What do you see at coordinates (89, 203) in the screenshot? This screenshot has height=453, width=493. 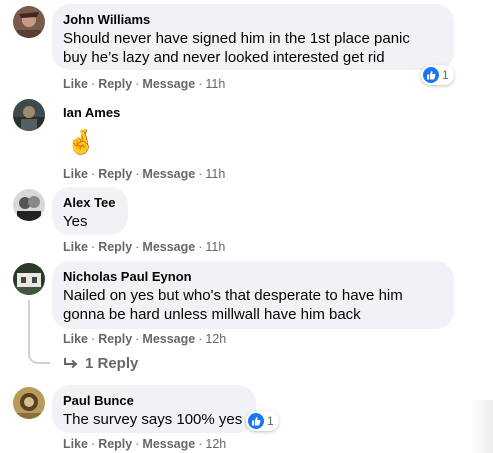 I see `comment-author: Alex Tee` at bounding box center [89, 203].